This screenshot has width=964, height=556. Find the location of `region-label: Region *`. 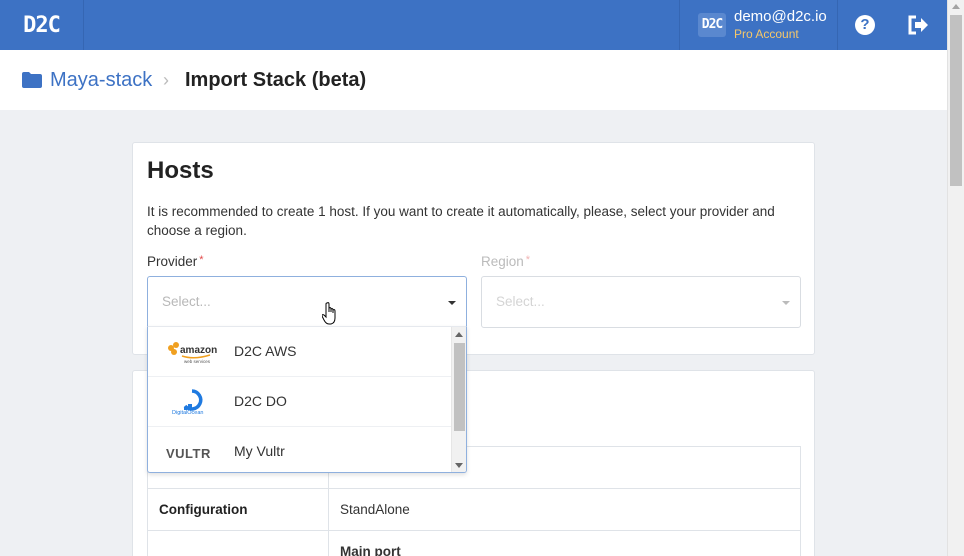

region-label: Region * is located at coordinates (506, 261).